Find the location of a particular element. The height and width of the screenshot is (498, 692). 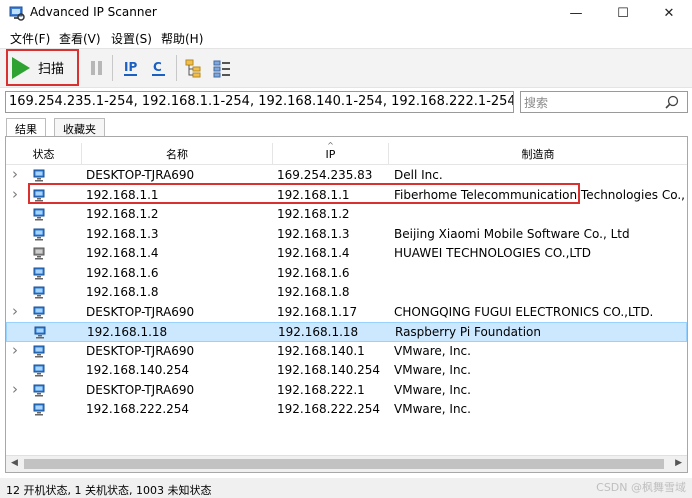

device-ip: 192.168.1.6 is located at coordinates (313, 272).